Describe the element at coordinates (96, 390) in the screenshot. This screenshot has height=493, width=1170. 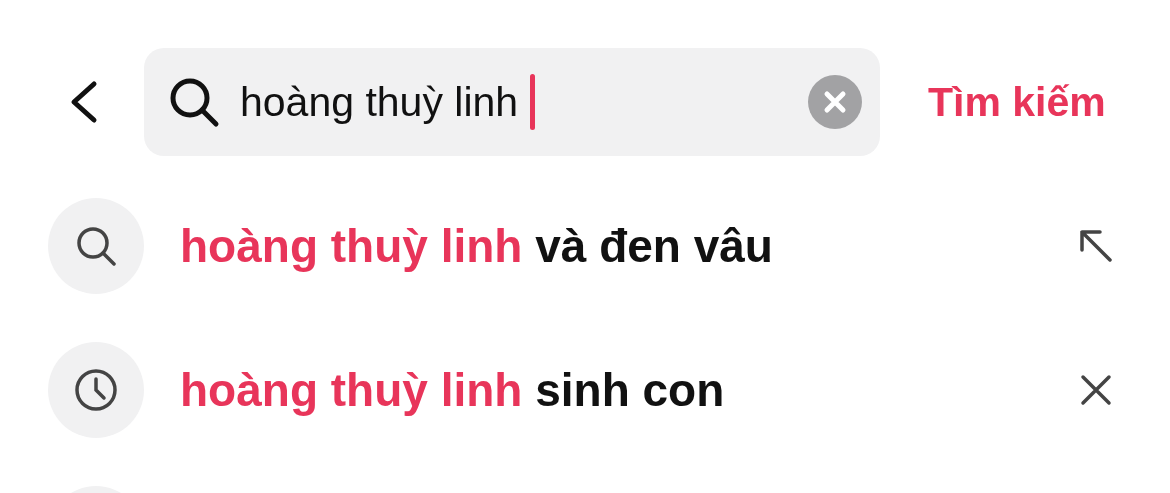
I see `clock-icon` at that location.